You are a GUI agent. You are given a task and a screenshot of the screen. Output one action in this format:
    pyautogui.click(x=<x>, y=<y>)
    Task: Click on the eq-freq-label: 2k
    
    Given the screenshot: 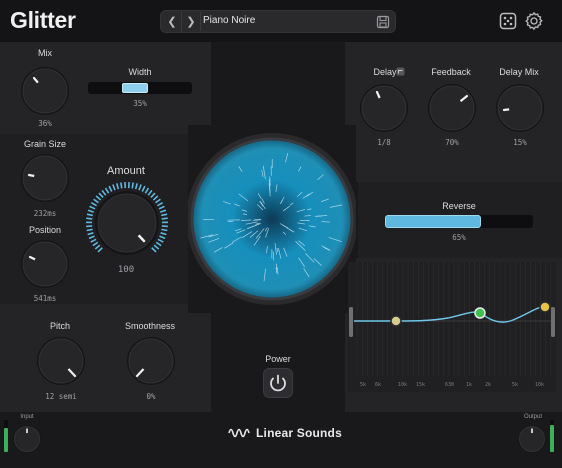 What is the action you would take?
    pyautogui.click(x=488, y=385)
    